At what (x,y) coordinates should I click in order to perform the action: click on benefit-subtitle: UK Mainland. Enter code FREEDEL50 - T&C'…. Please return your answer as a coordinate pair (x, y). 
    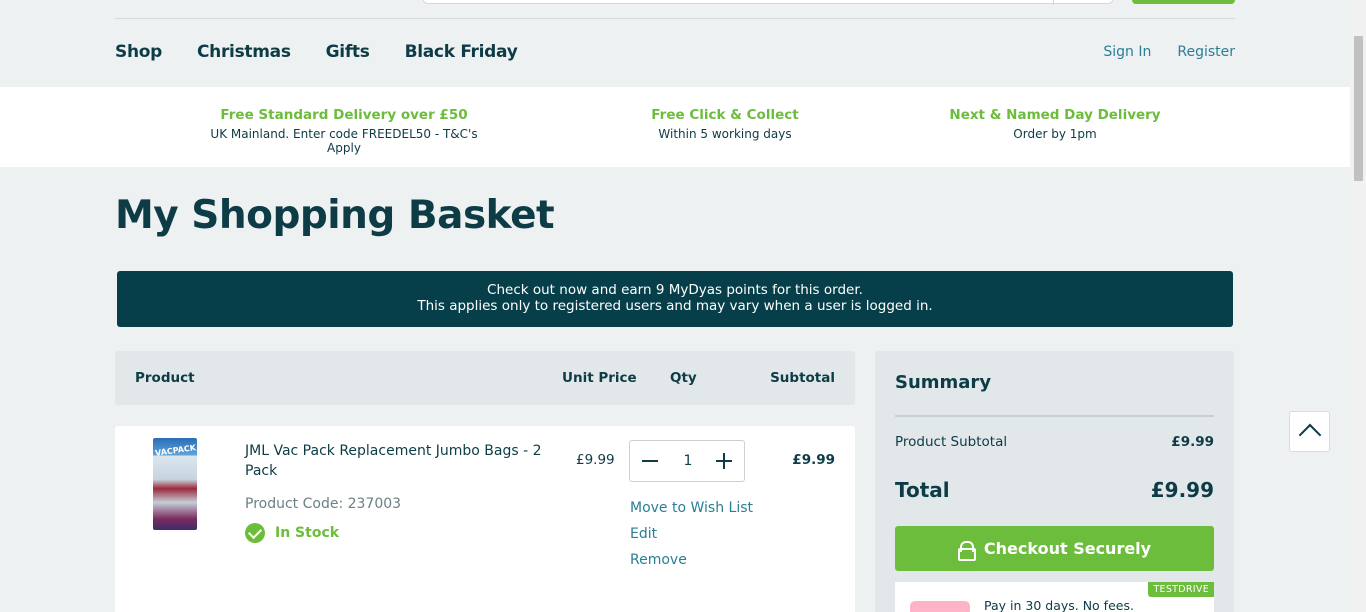
    Looking at the image, I should click on (344, 141).